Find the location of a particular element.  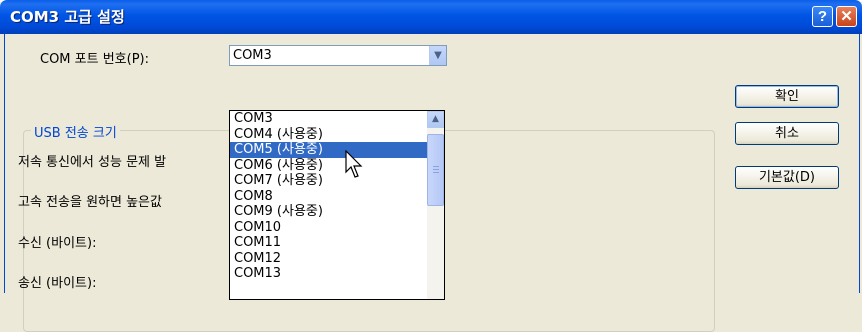

dropdown-option: COM11 is located at coordinates (337, 243).